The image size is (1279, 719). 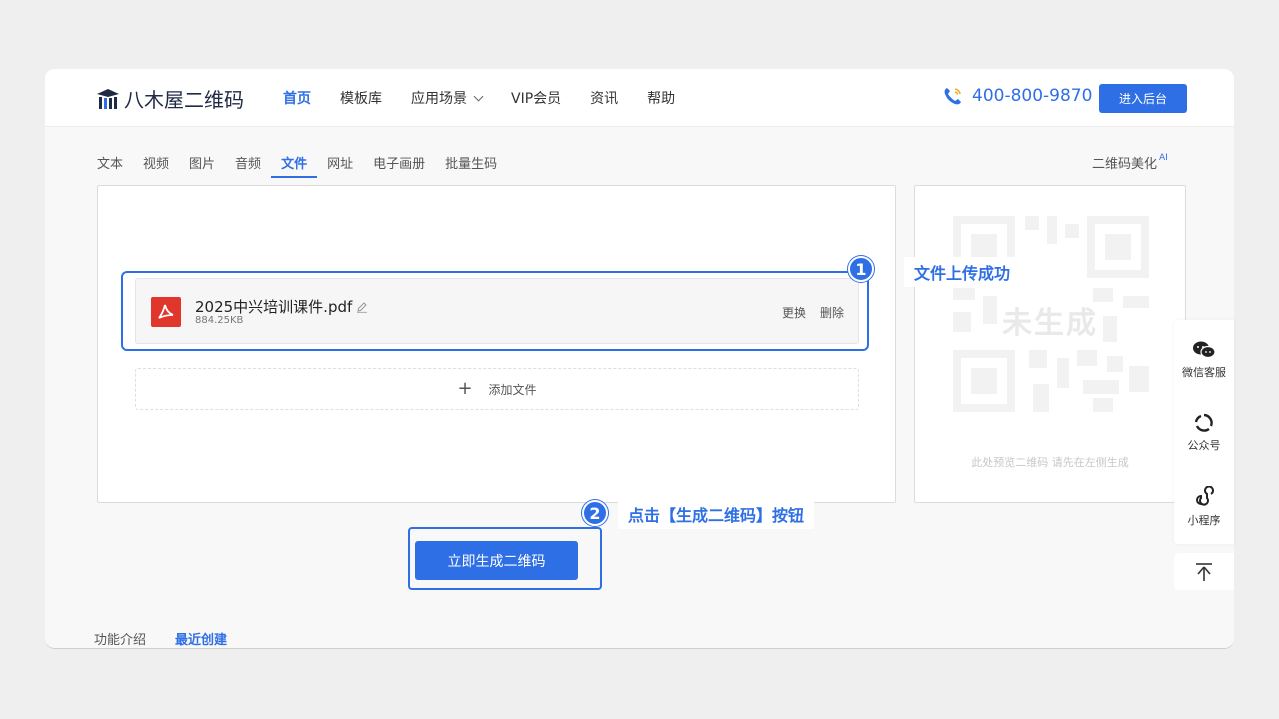 I want to click on add-file-button: + 添加文件, so click(x=497, y=389).